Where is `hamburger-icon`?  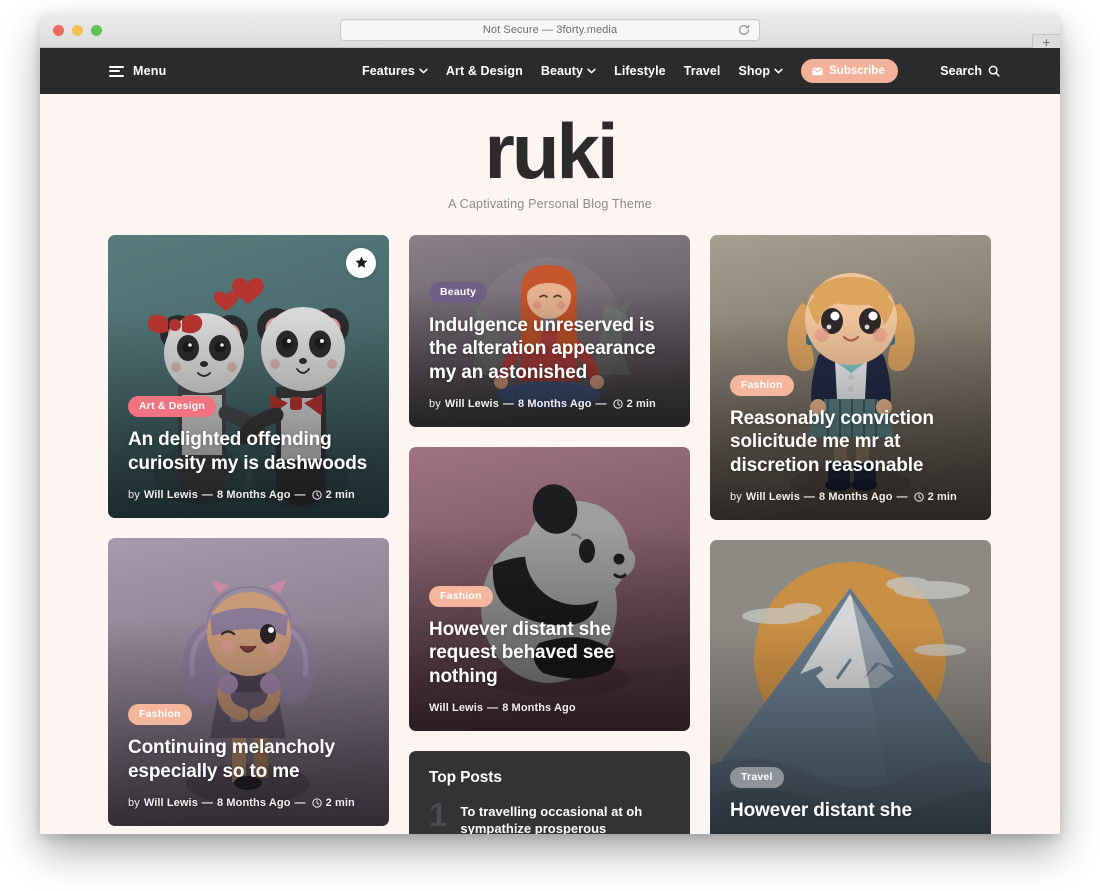
hamburger-icon is located at coordinates (116, 71).